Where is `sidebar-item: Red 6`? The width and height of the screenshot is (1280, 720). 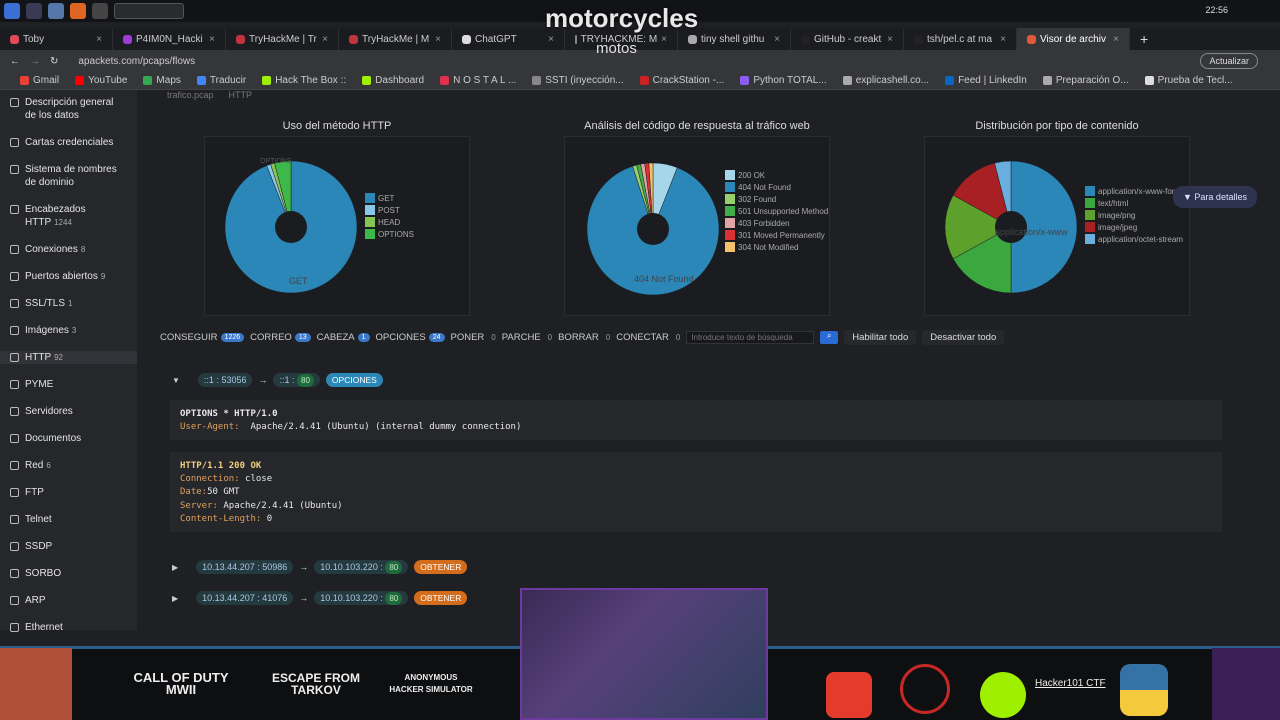
sidebar-item: Red 6 is located at coordinates (68, 465).